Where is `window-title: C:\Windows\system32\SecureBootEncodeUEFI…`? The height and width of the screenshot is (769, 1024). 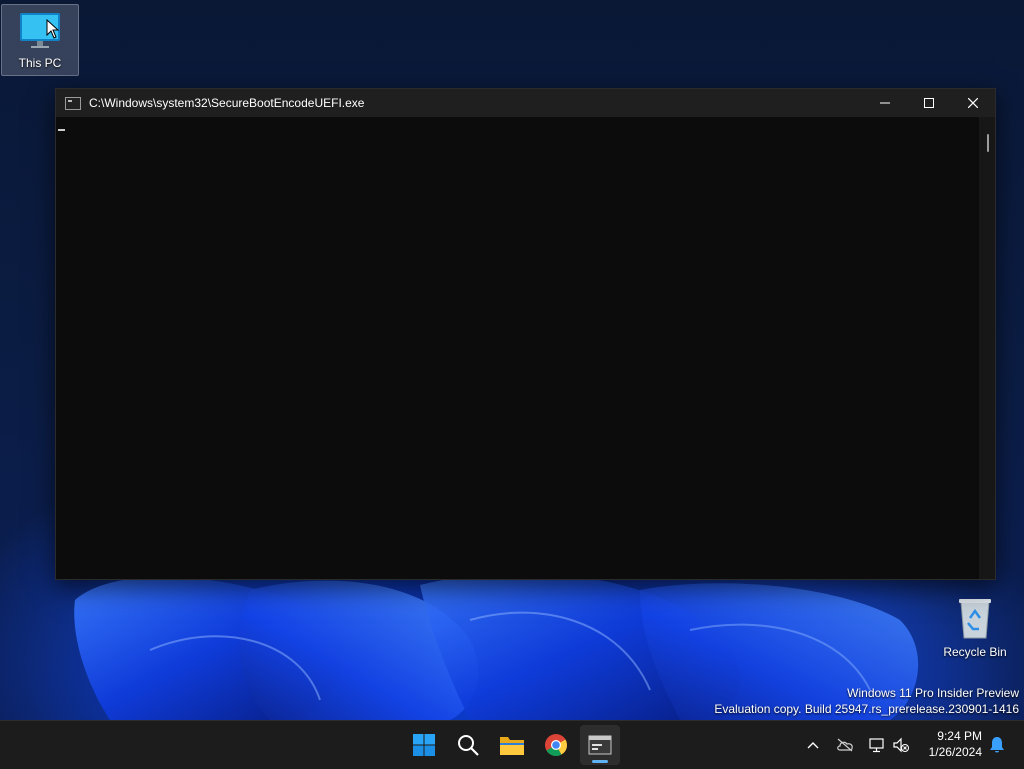 window-title: C:\Windows\system32\SecureBootEncodeUEFI… is located at coordinates (227, 103).